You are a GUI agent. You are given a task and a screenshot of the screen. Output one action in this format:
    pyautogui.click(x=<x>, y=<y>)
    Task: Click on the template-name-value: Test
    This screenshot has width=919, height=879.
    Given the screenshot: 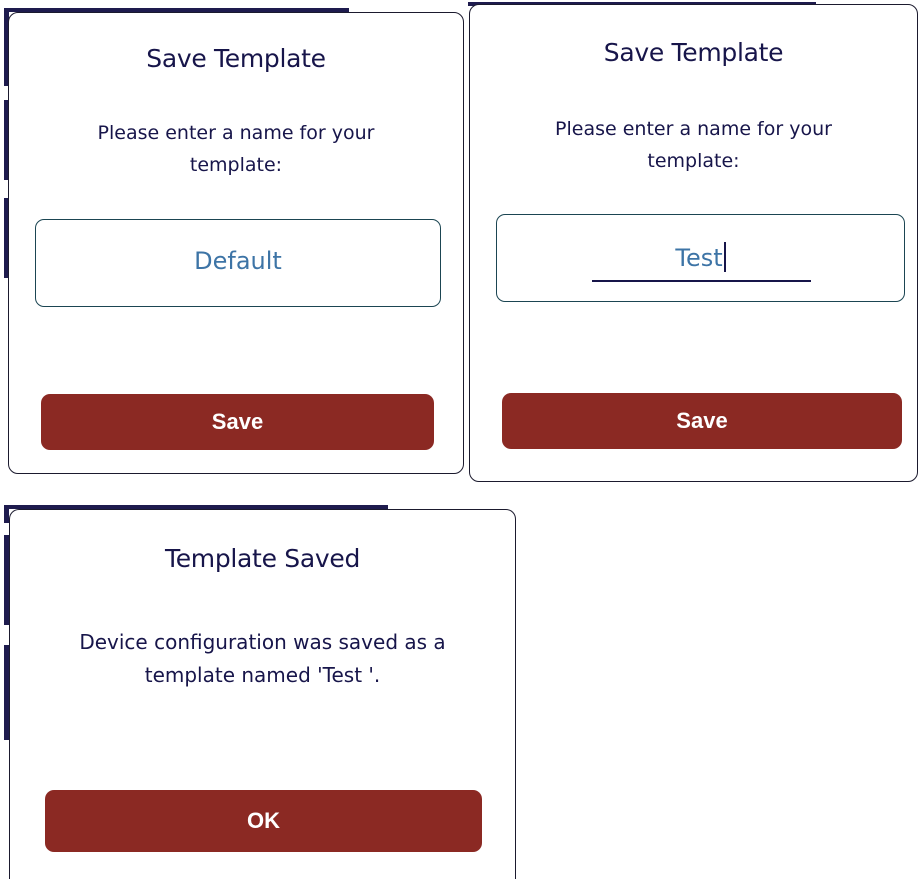 What is the action you would take?
    pyautogui.click(x=700, y=257)
    